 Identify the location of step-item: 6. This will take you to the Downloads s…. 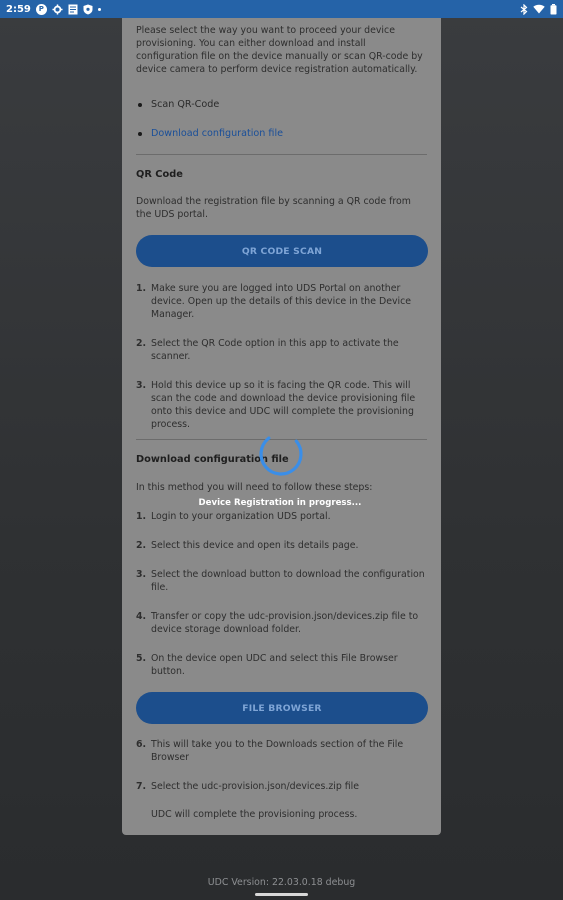
(281, 751).